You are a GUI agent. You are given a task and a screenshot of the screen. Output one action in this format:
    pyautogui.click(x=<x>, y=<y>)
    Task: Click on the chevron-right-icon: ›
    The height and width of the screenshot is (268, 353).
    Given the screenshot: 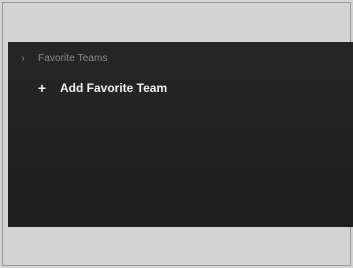 What is the action you would take?
    pyautogui.click(x=23, y=58)
    